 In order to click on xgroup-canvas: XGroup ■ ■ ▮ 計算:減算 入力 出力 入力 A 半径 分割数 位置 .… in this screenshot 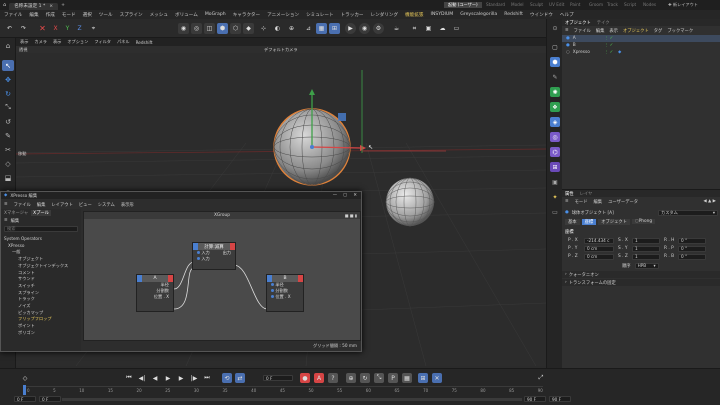, I will do `click(222, 276)`.